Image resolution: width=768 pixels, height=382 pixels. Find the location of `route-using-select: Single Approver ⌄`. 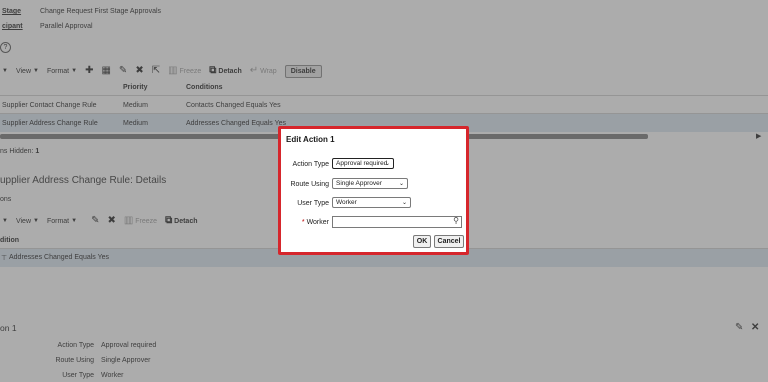

route-using-select: Single Approver ⌄ is located at coordinates (370, 183).